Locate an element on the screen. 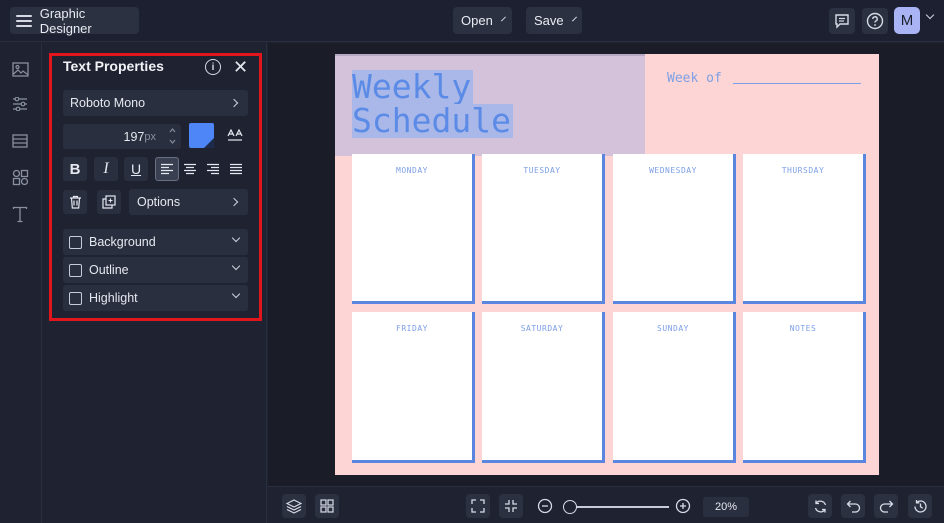  day-card: THURSDAY is located at coordinates (804, 229).